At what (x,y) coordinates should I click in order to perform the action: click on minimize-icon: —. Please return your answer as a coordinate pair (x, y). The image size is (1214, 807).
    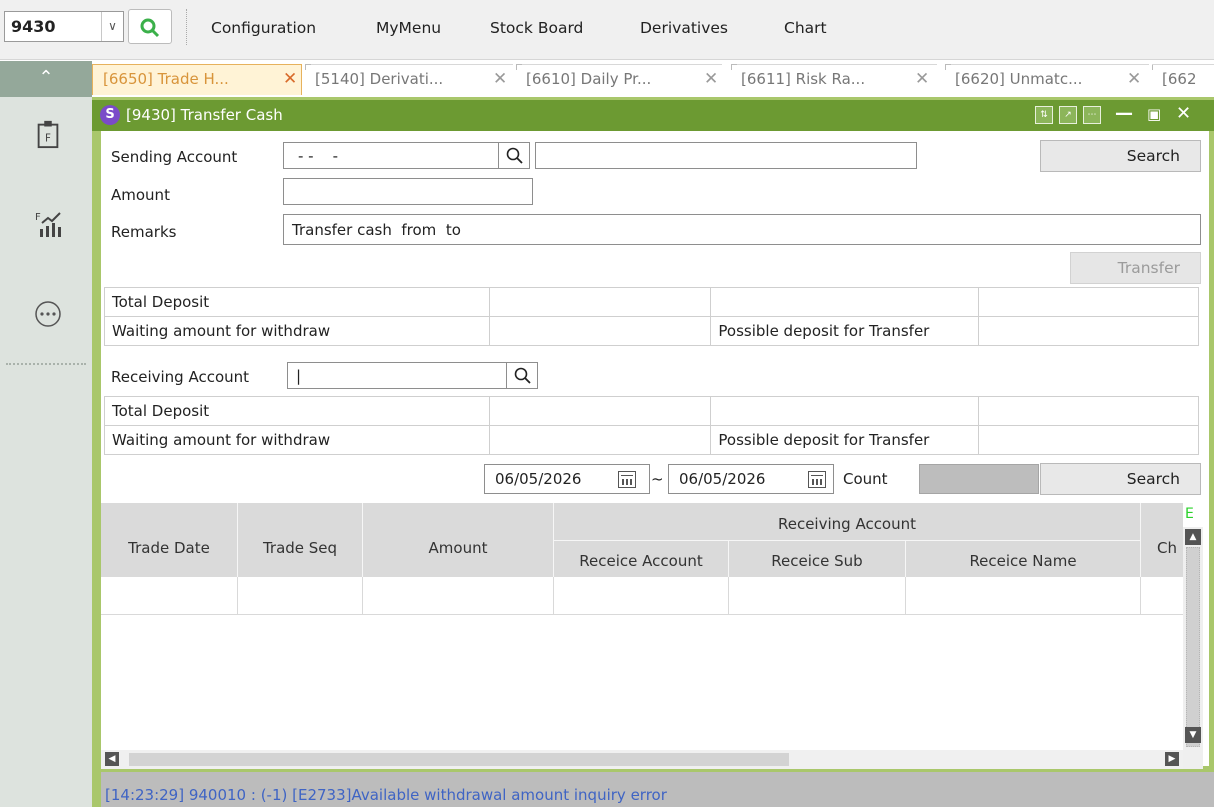
    Looking at the image, I should click on (1124, 113).